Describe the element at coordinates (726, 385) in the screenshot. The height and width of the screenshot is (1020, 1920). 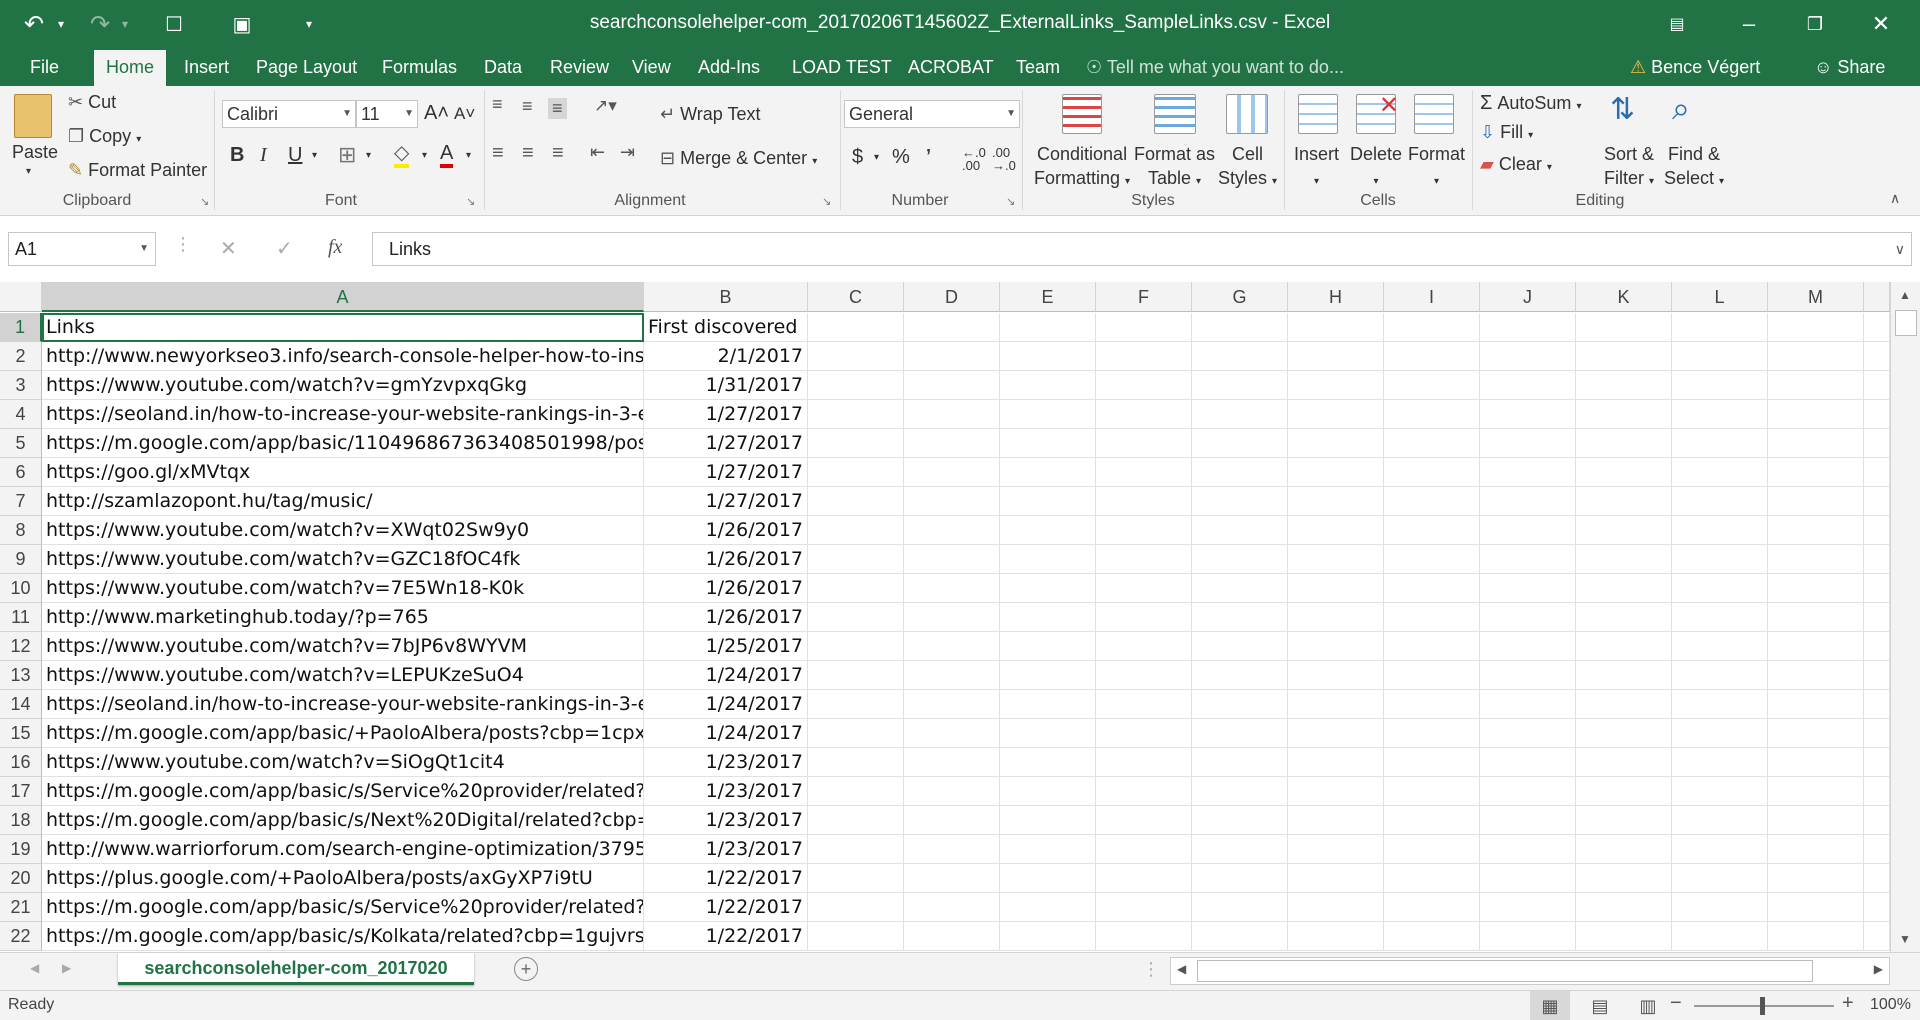
I see `cell-first-discovered: 1/31/2017` at that location.